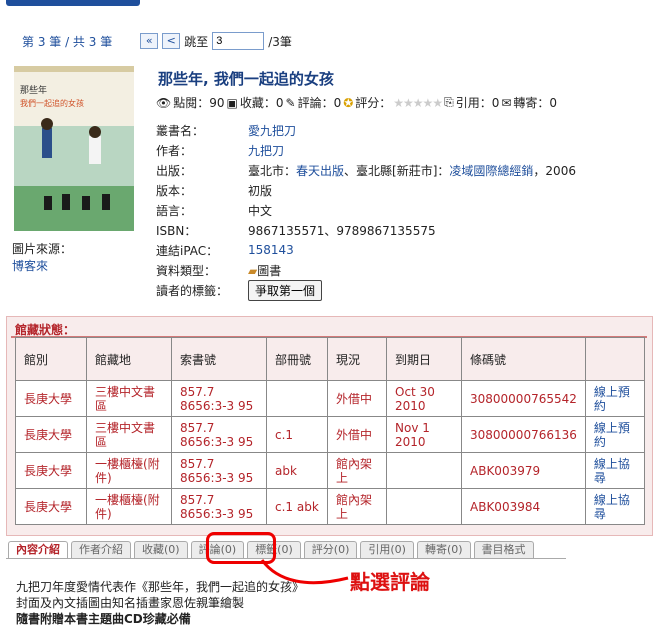 This screenshot has width=655, height=629. I want to click on meta-row-publish: 出版： 臺北市：春天出版、臺北縣[新莊市]：凌域國際總經銷，2006, so click(366, 170).